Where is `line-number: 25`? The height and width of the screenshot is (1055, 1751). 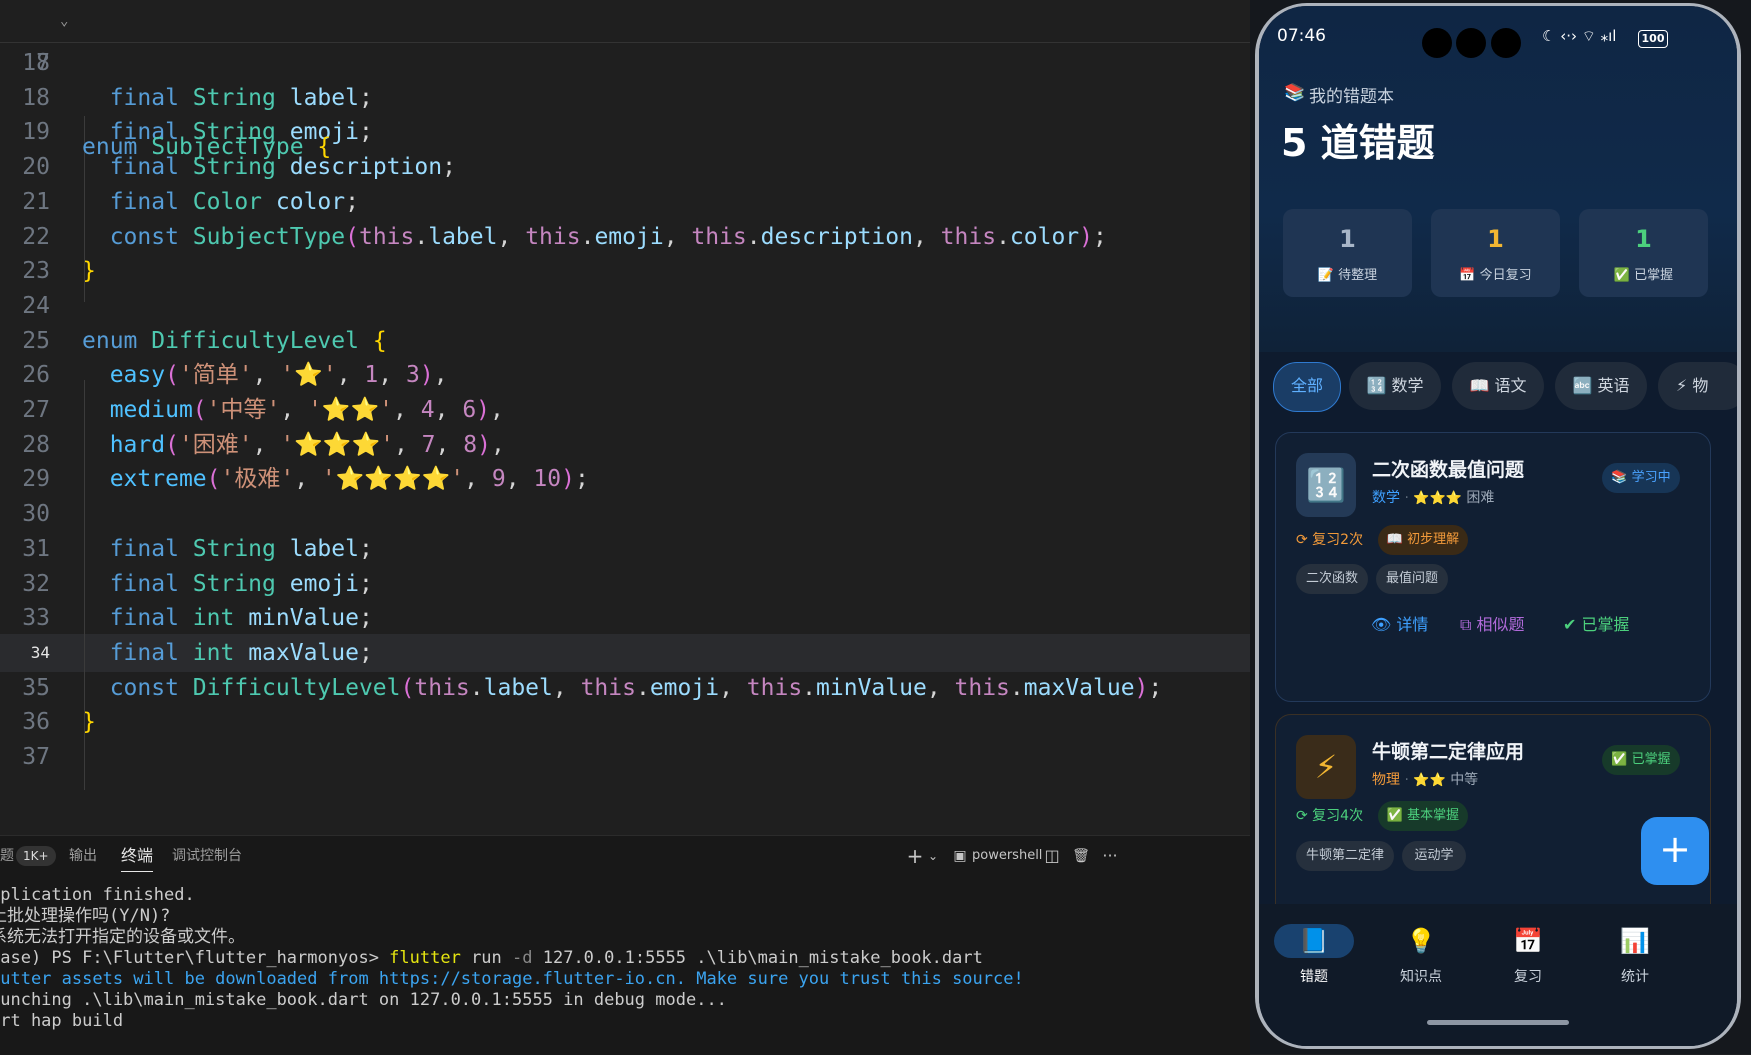 line-number: 25 is located at coordinates (36, 340).